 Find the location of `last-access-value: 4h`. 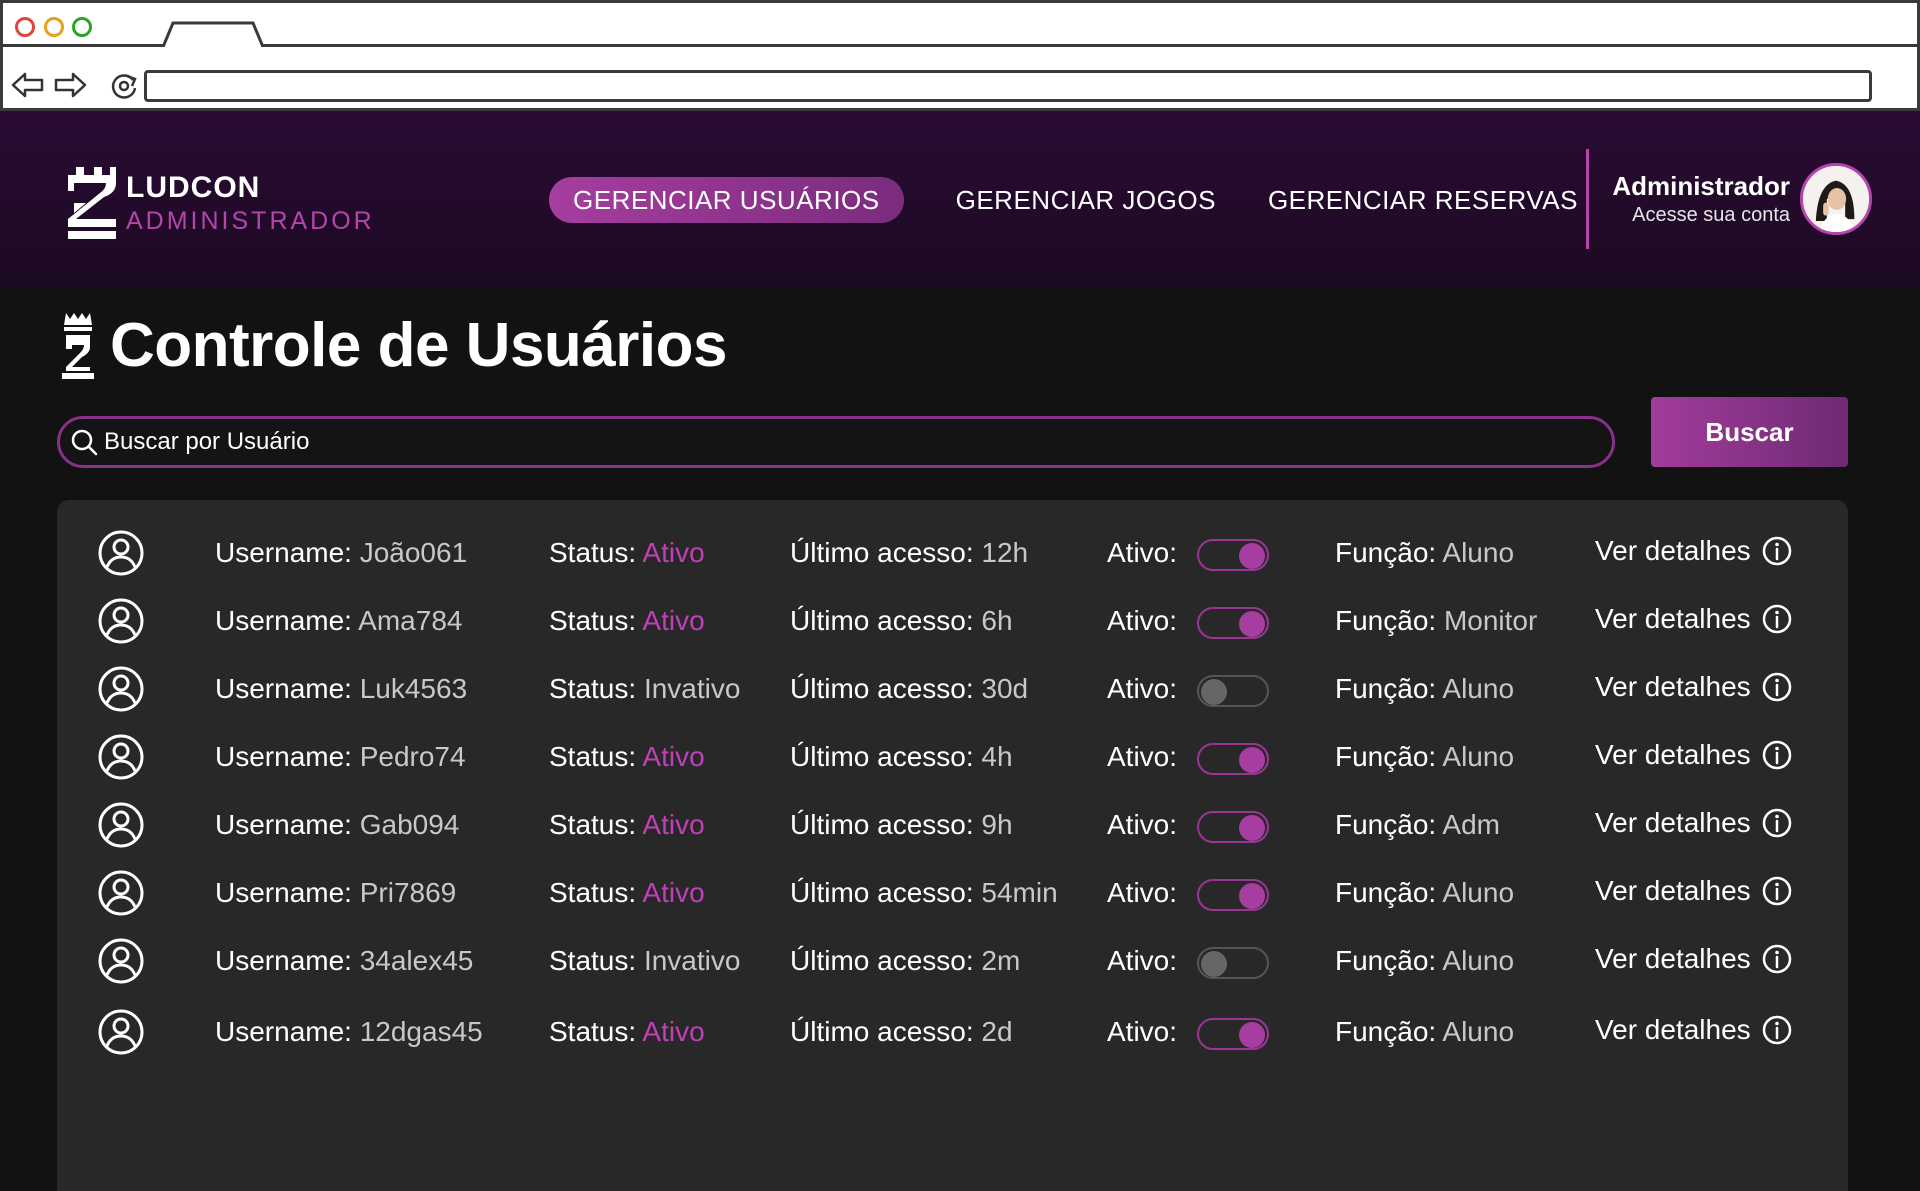

last-access-value: 4h is located at coordinates (997, 756).